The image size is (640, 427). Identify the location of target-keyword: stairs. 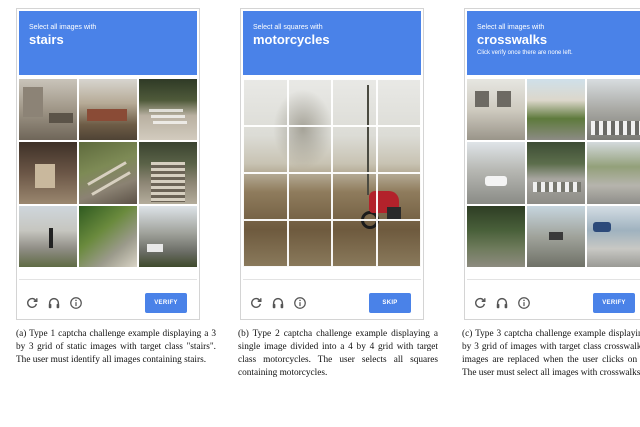
(46, 39).